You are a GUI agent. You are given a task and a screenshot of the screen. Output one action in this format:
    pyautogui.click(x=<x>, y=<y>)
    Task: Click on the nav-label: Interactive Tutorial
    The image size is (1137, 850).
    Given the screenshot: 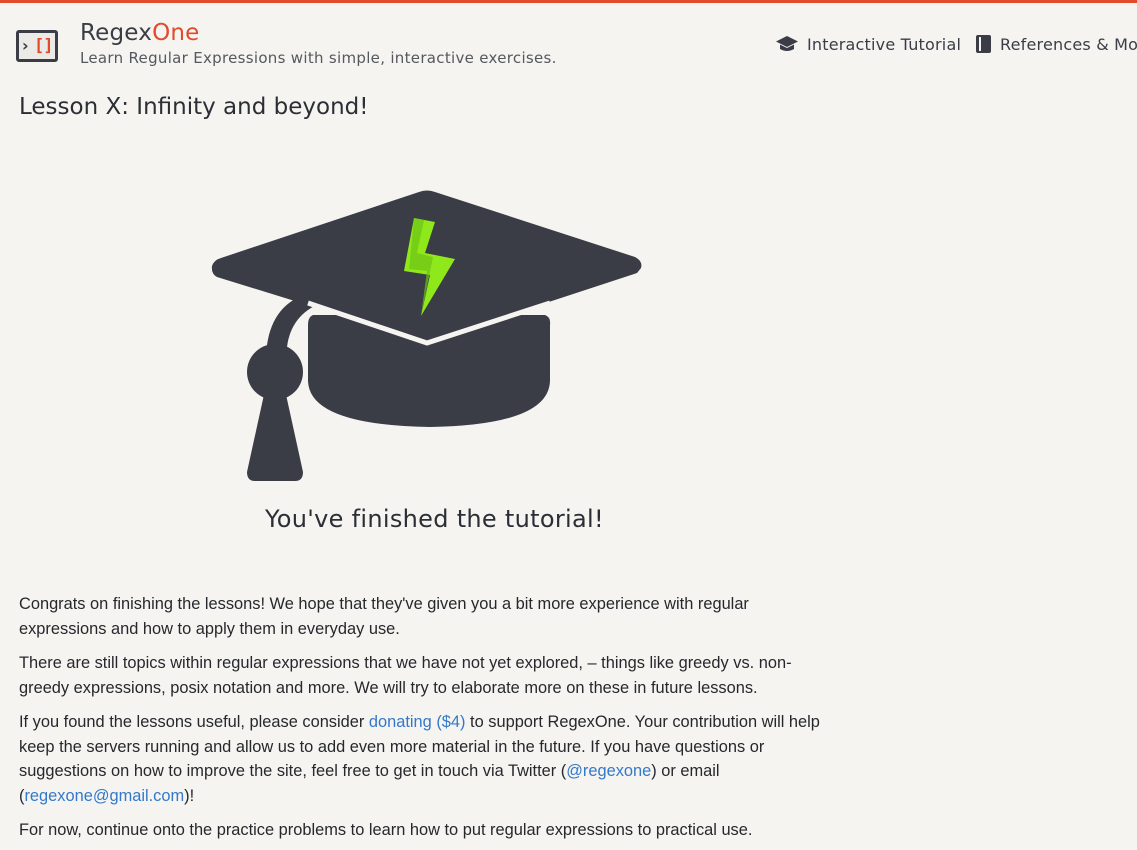 What is the action you would take?
    pyautogui.click(x=884, y=44)
    